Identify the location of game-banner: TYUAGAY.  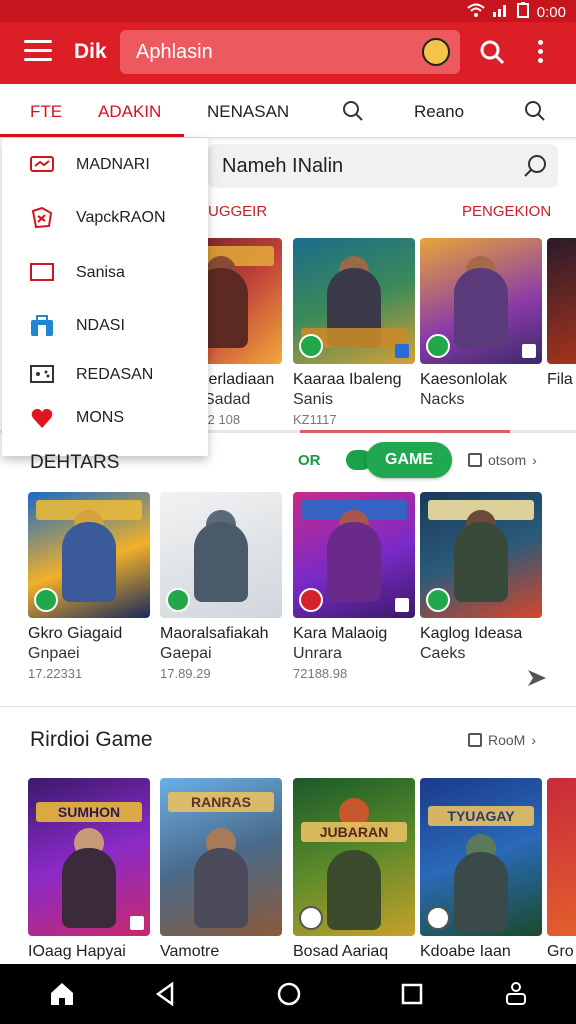
(481, 816).